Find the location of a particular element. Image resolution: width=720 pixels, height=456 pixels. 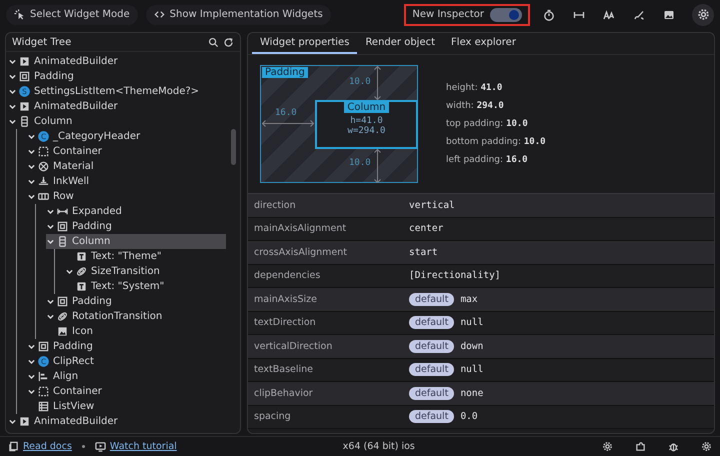

tree-item: ListView is located at coordinates (62, 406).